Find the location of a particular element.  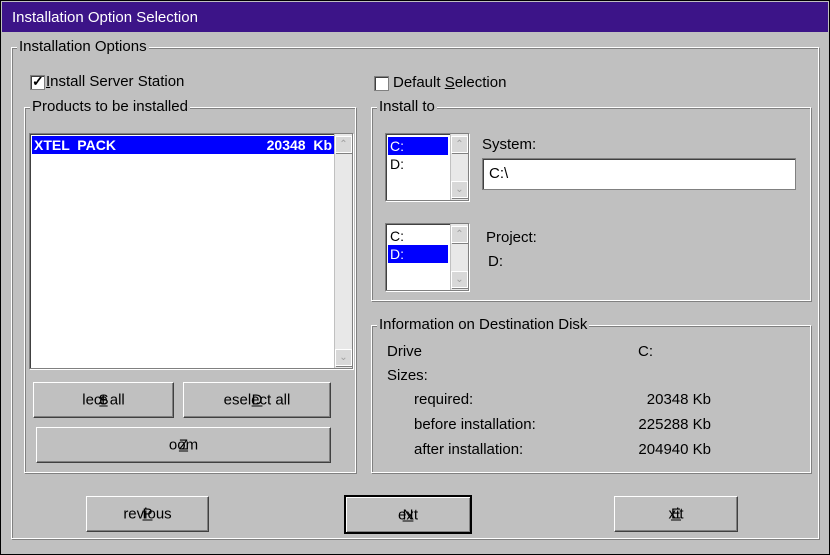

checkmark-icon: ✓ is located at coordinates (38, 81).